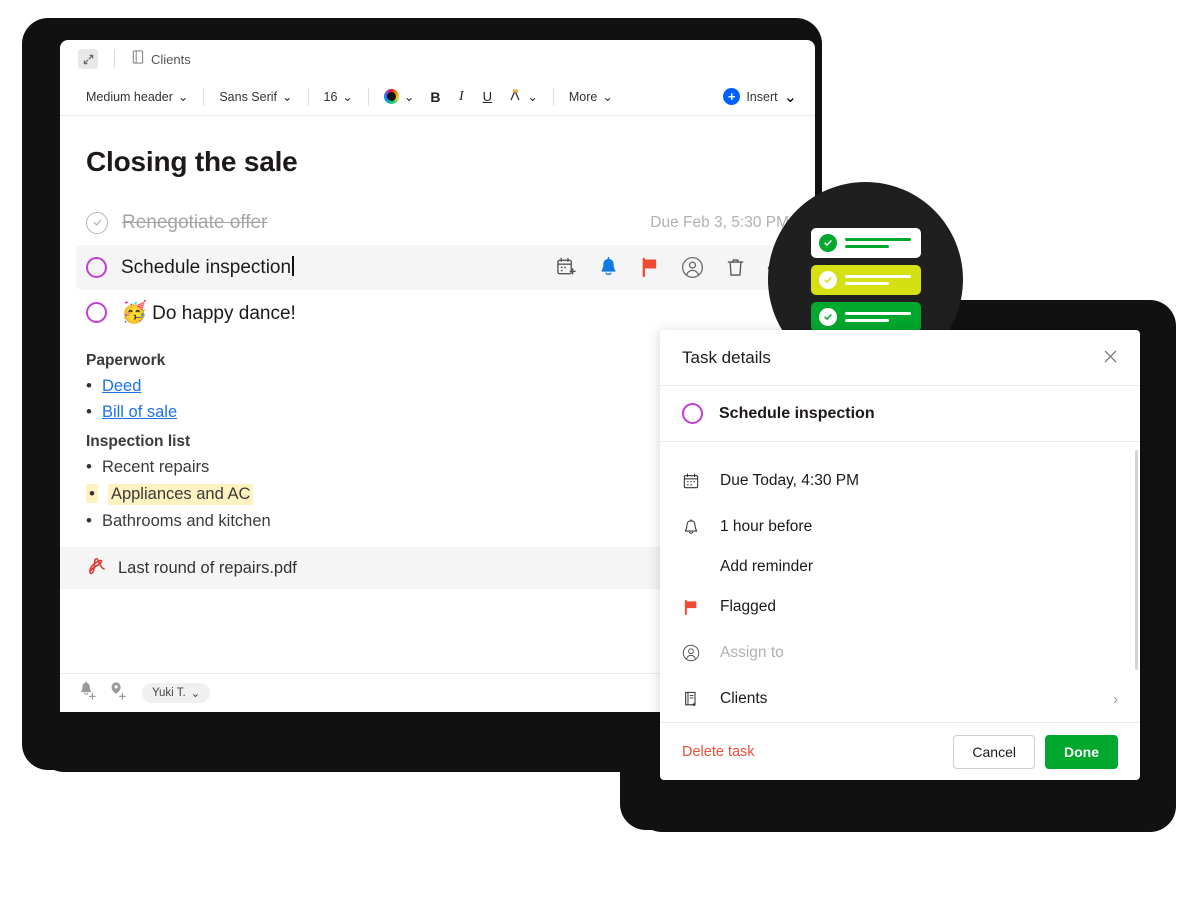  I want to click on panel-row-flagged: Flagged, so click(900, 607).